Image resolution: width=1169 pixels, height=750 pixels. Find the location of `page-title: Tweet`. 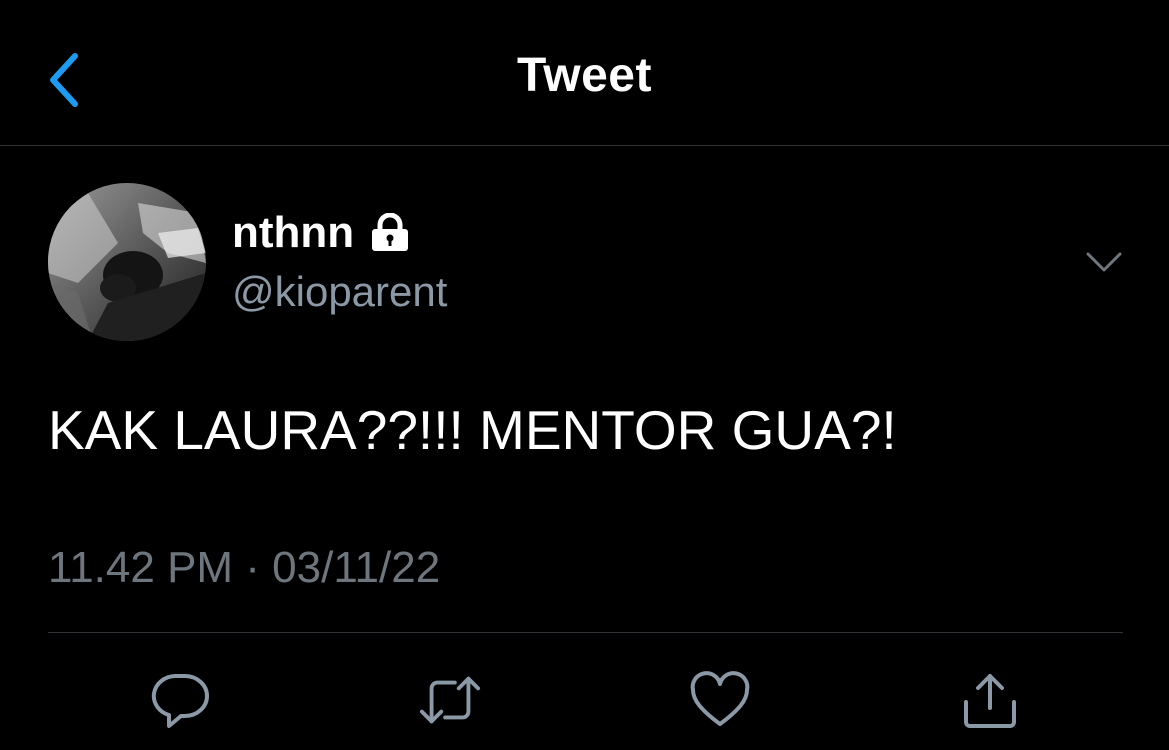

page-title: Tweet is located at coordinates (584, 75).